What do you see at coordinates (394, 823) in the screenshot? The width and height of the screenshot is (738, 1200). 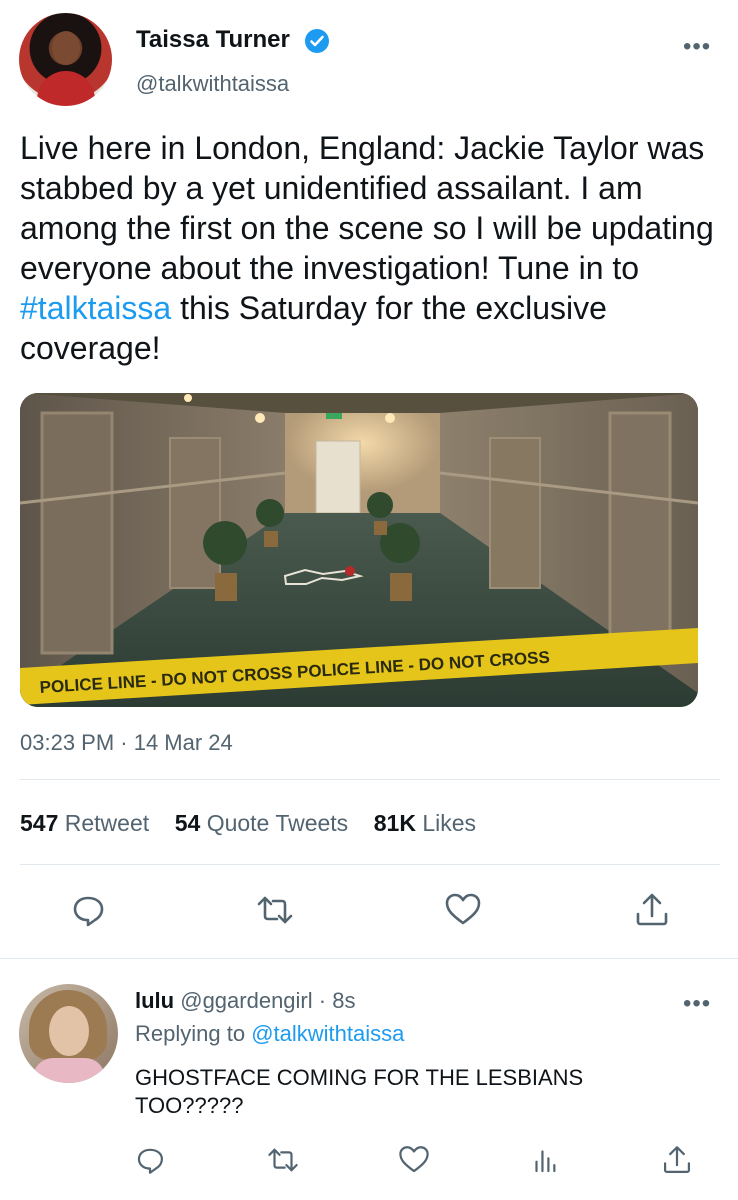 I see `likes-count: 81K` at bounding box center [394, 823].